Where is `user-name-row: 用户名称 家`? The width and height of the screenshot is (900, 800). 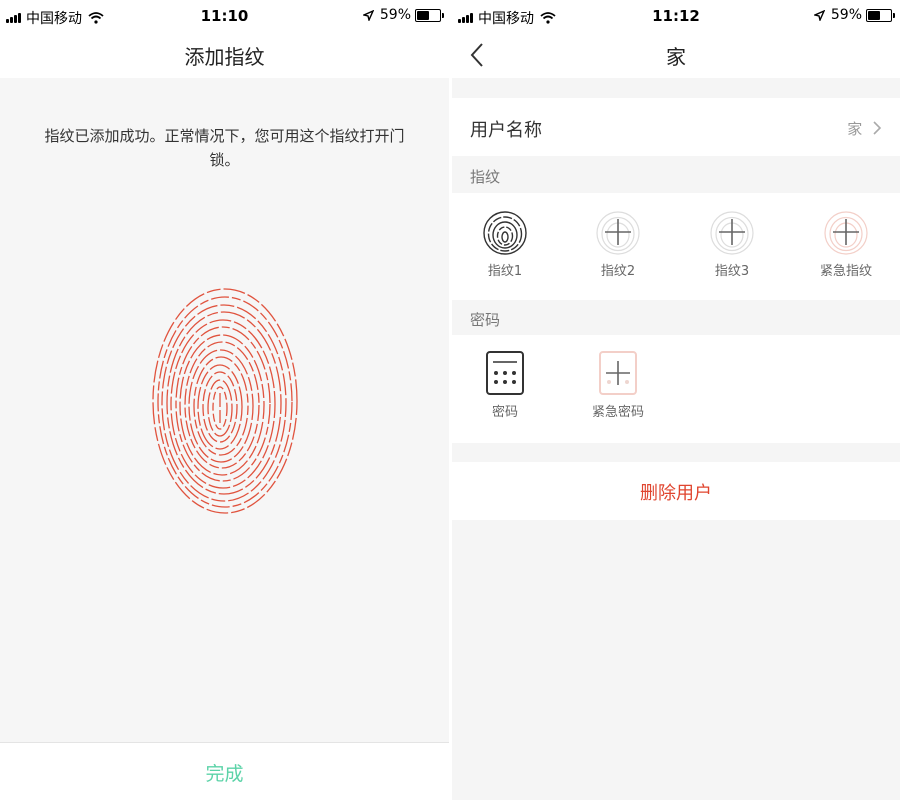 user-name-row: 用户名称 家 is located at coordinates (676, 127).